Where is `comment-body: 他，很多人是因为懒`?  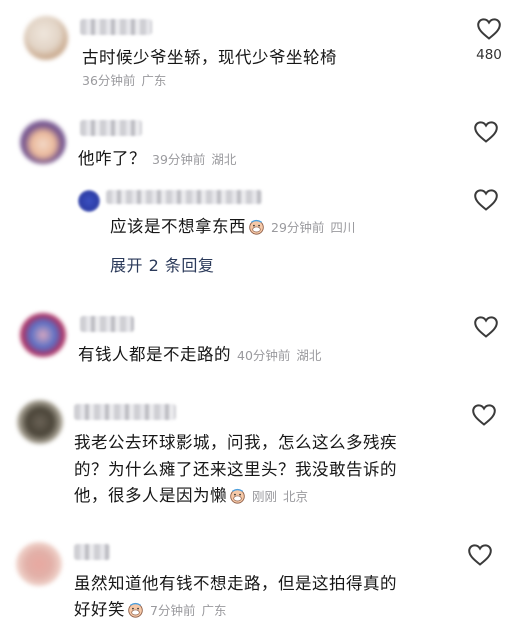
comment-body: 他，很多人是因为懒 is located at coordinates (150, 495).